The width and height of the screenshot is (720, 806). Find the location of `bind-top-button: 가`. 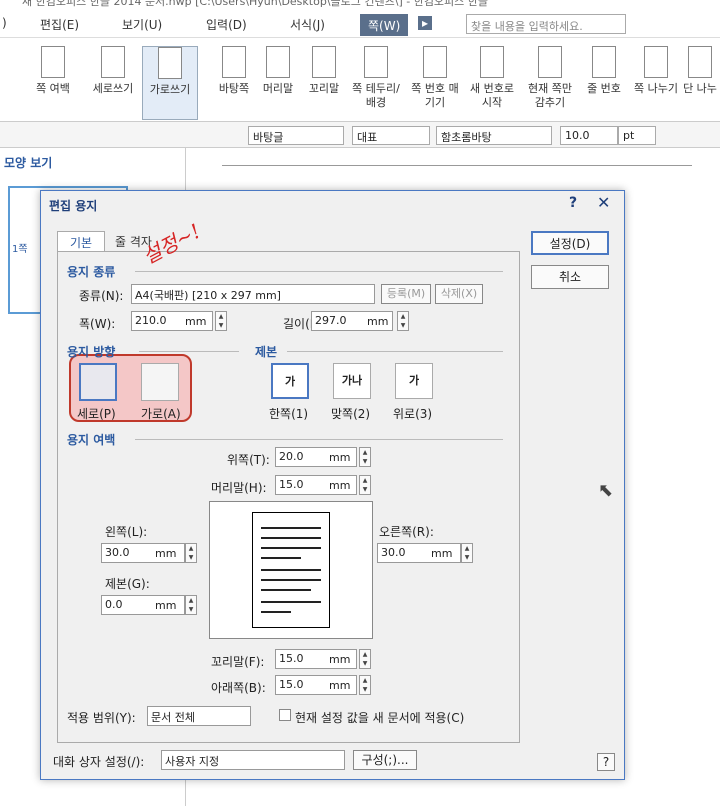

bind-top-button: 가 is located at coordinates (414, 381).